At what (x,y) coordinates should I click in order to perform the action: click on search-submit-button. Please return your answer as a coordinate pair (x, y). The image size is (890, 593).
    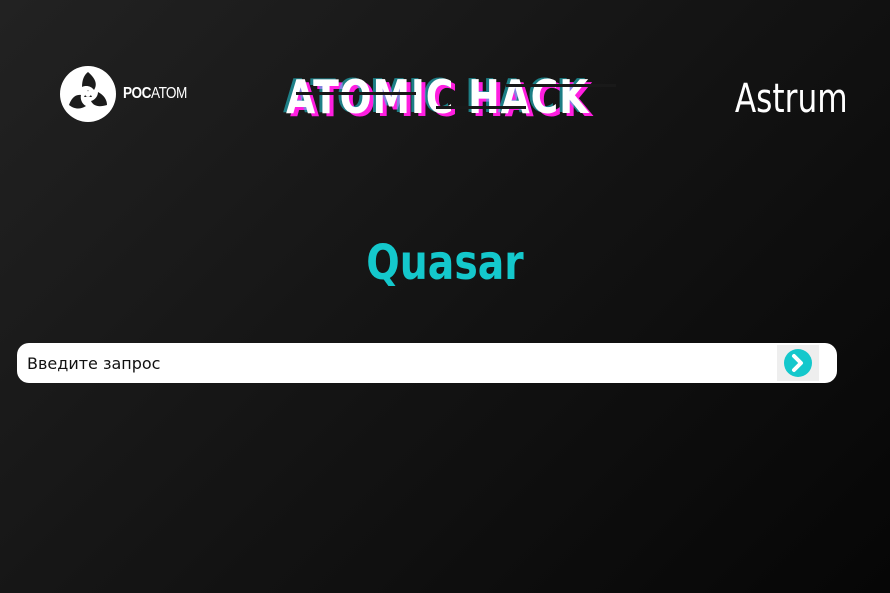
    Looking at the image, I should click on (798, 363).